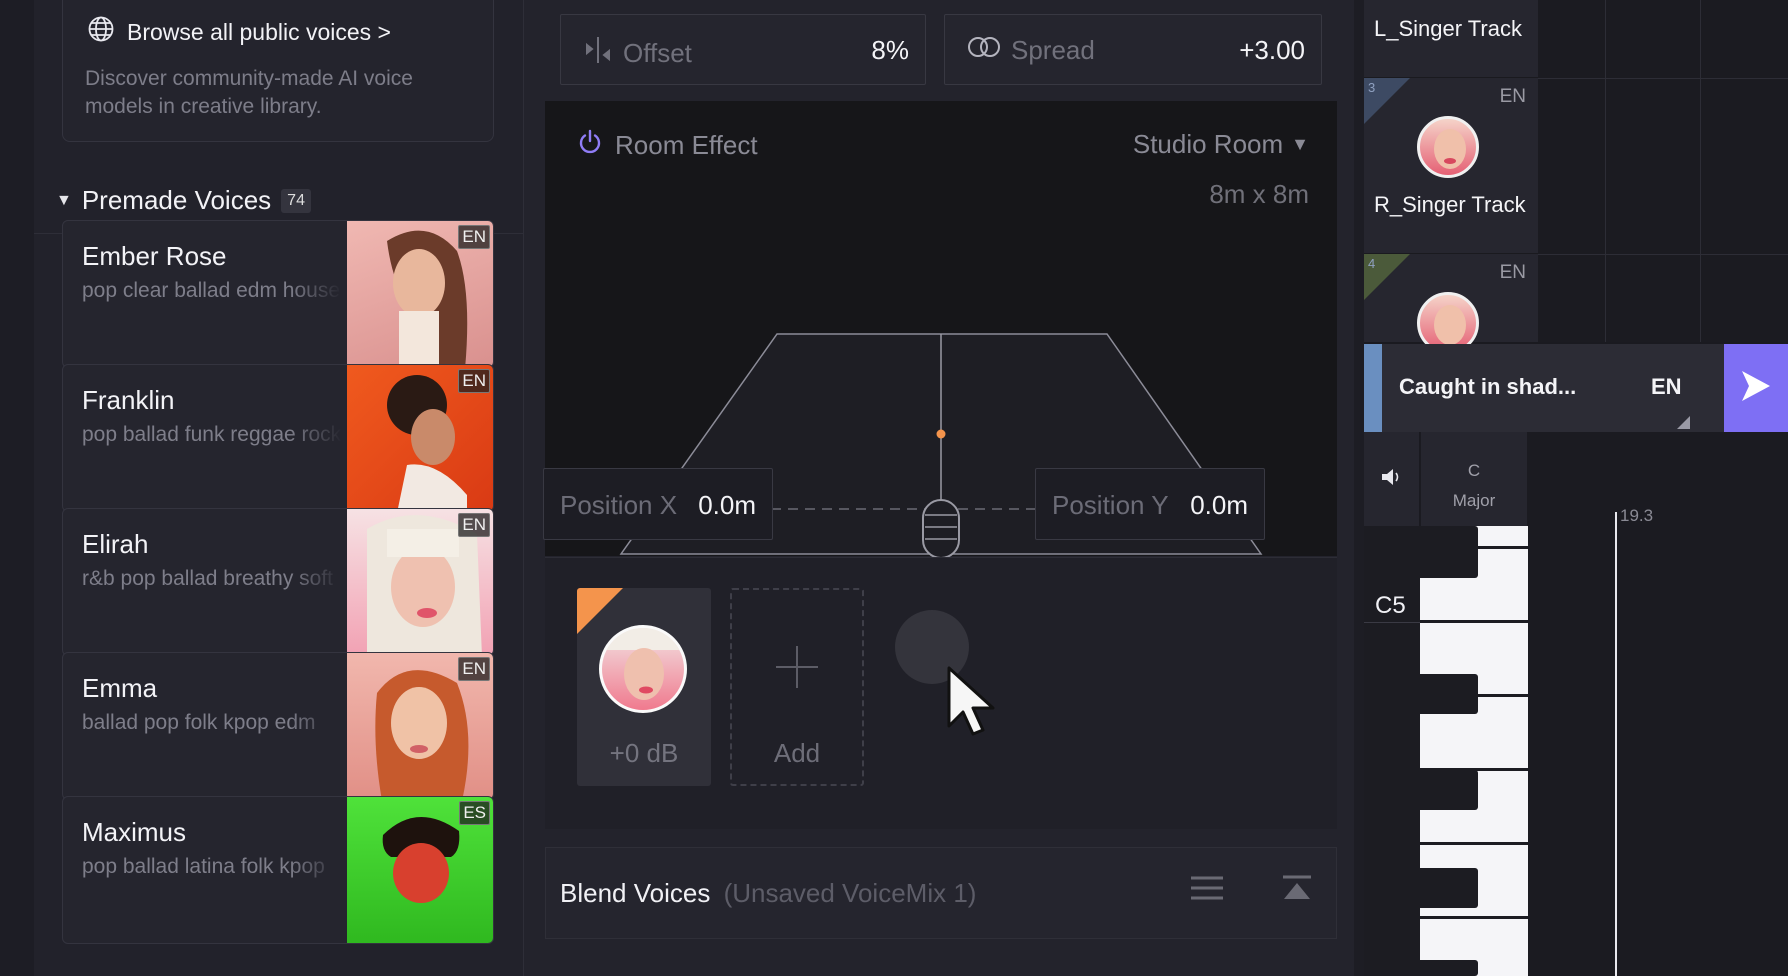  Describe the element at coordinates (1297, 891) in the screenshot. I see `collapse-top-icon` at that location.